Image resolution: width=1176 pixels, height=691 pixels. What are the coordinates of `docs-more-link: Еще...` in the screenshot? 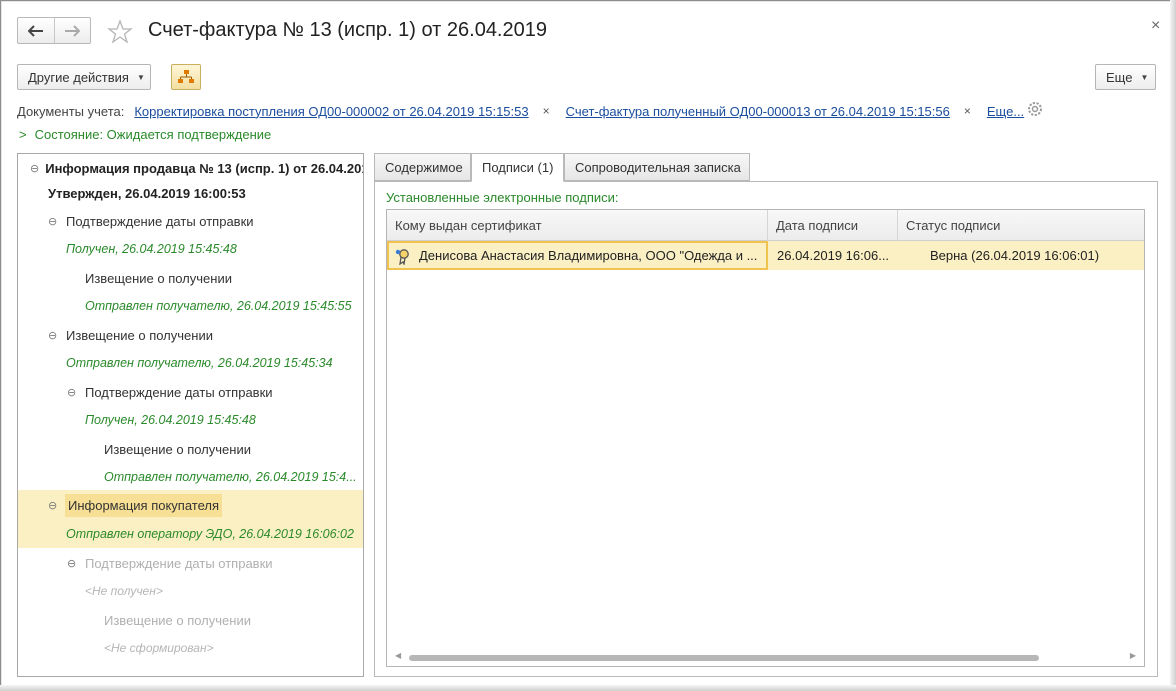 It's located at (1005, 111).